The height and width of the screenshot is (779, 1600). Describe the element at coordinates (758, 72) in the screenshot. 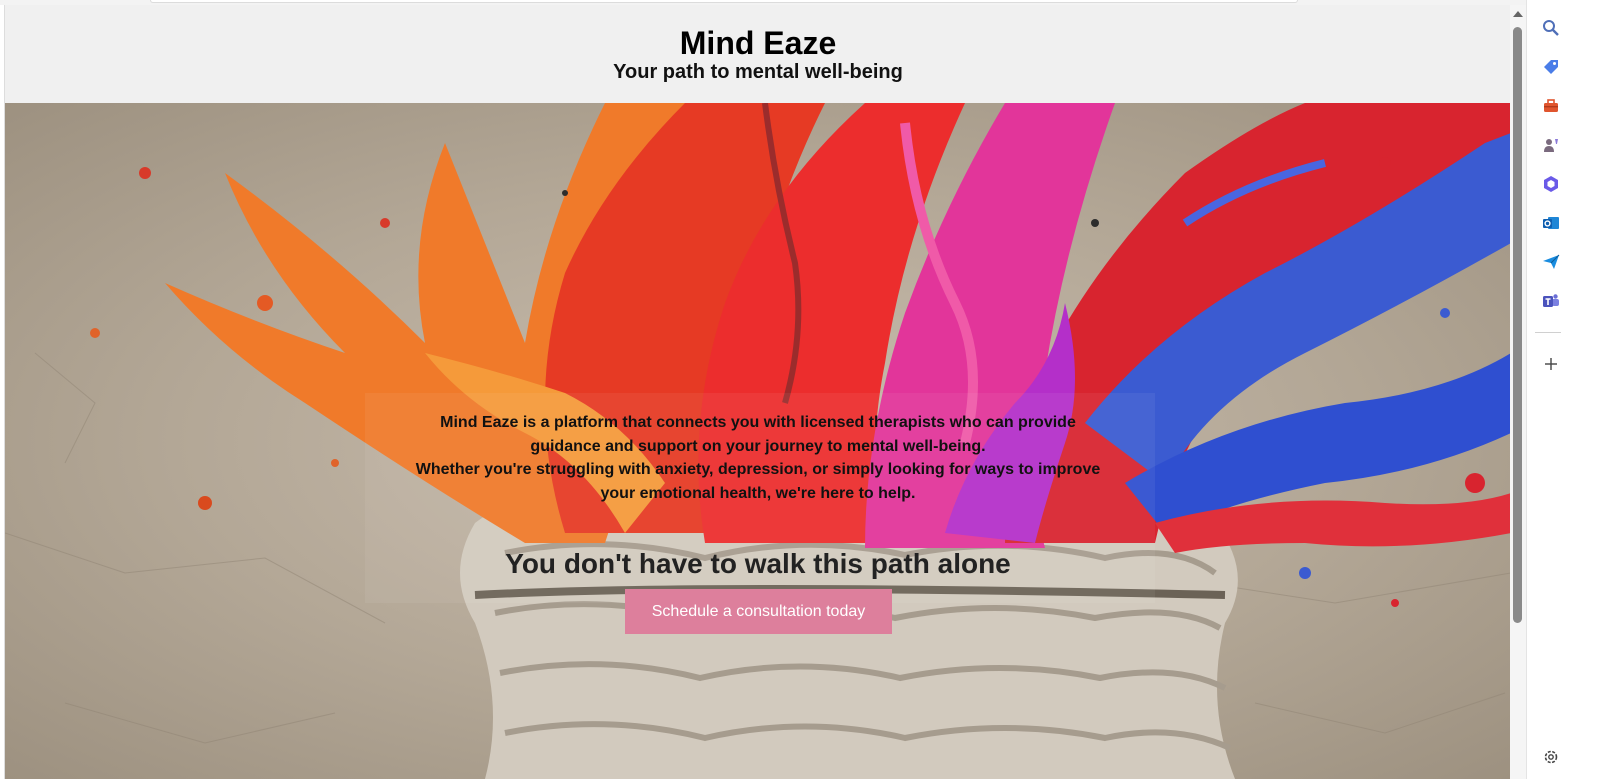

I see `site-tagline: Your path to mental well-being` at that location.